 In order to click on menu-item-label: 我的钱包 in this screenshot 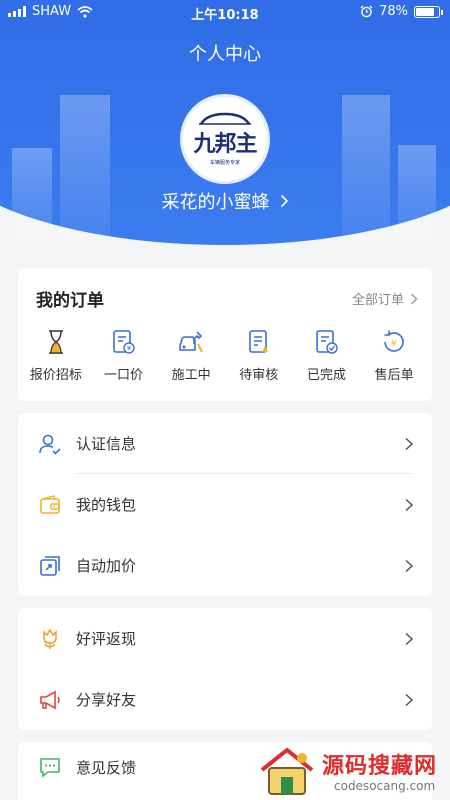, I will do `click(106, 505)`.